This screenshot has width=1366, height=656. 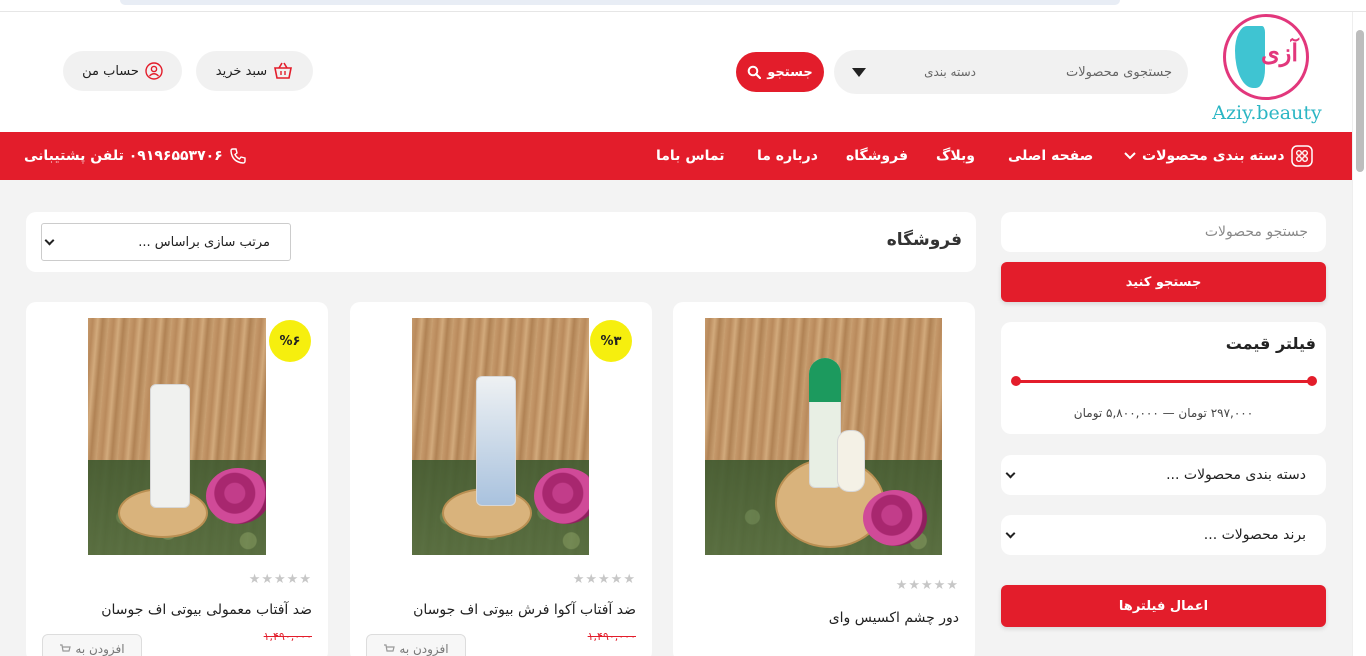 What do you see at coordinates (1265, 71) in the screenshot?
I see `site-logo: آزی Aziy.beauty` at bounding box center [1265, 71].